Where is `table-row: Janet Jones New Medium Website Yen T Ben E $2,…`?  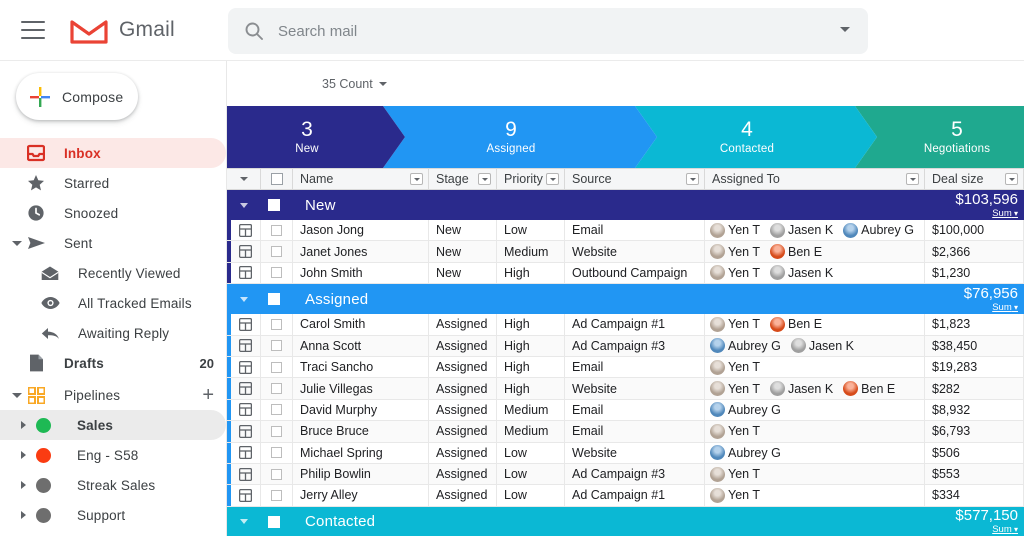 table-row: Janet Jones New Medium Website Yen T Ben E $2,… is located at coordinates (625, 252).